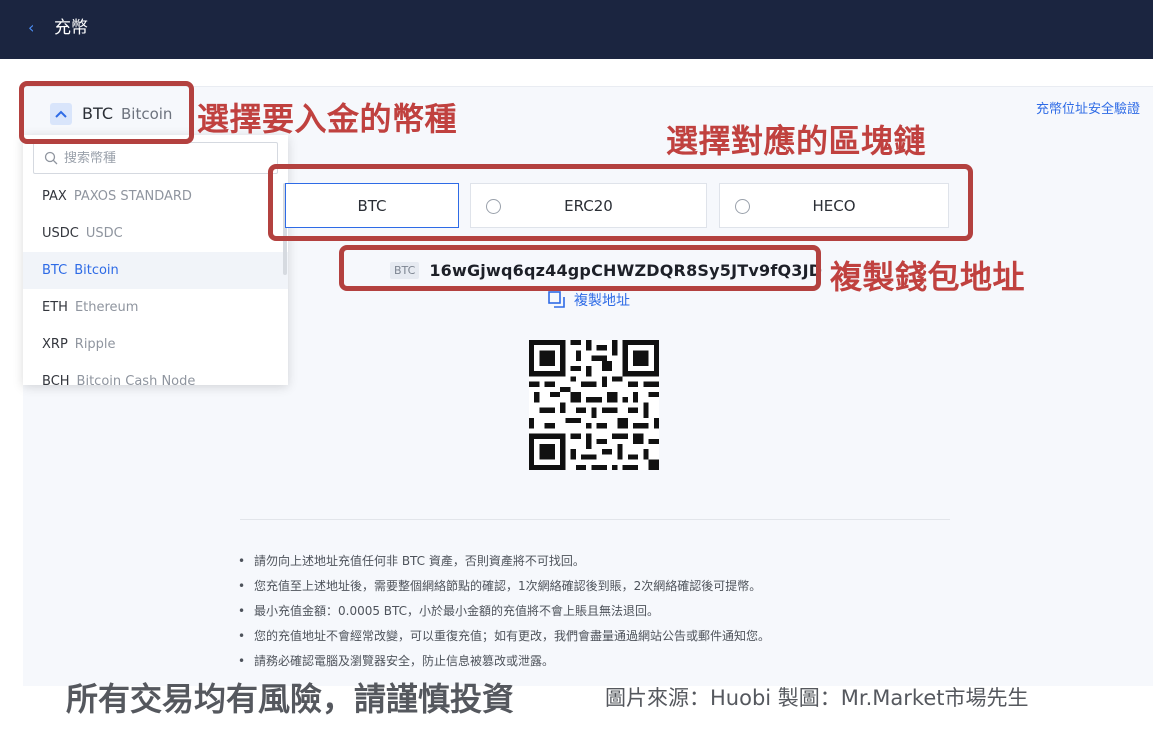 This screenshot has width=1153, height=741. I want to click on coin-item-symbol: BCH, so click(56, 379).